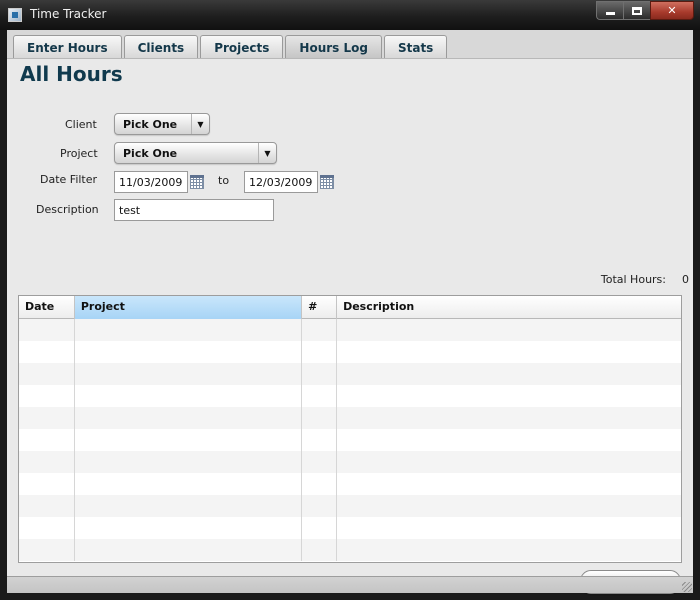 Image resolution: width=700 pixels, height=600 pixels. Describe the element at coordinates (609, 10) in the screenshot. I see `minimize-button` at that location.